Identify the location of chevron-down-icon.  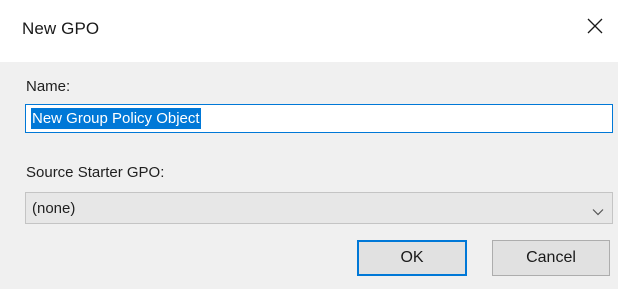
(598, 212).